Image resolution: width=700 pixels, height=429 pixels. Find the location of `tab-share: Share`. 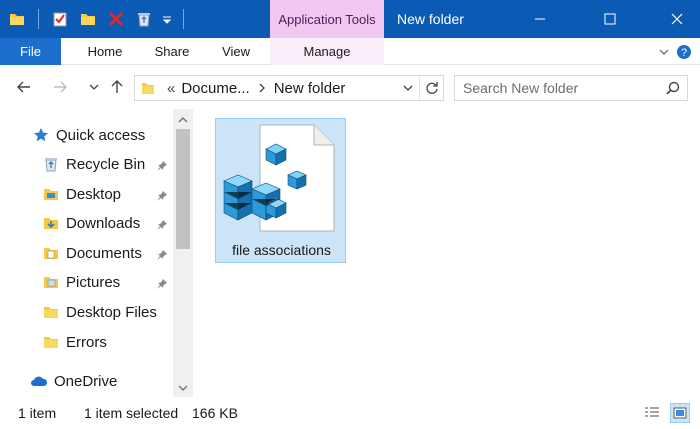

tab-share: Share is located at coordinates (172, 51).